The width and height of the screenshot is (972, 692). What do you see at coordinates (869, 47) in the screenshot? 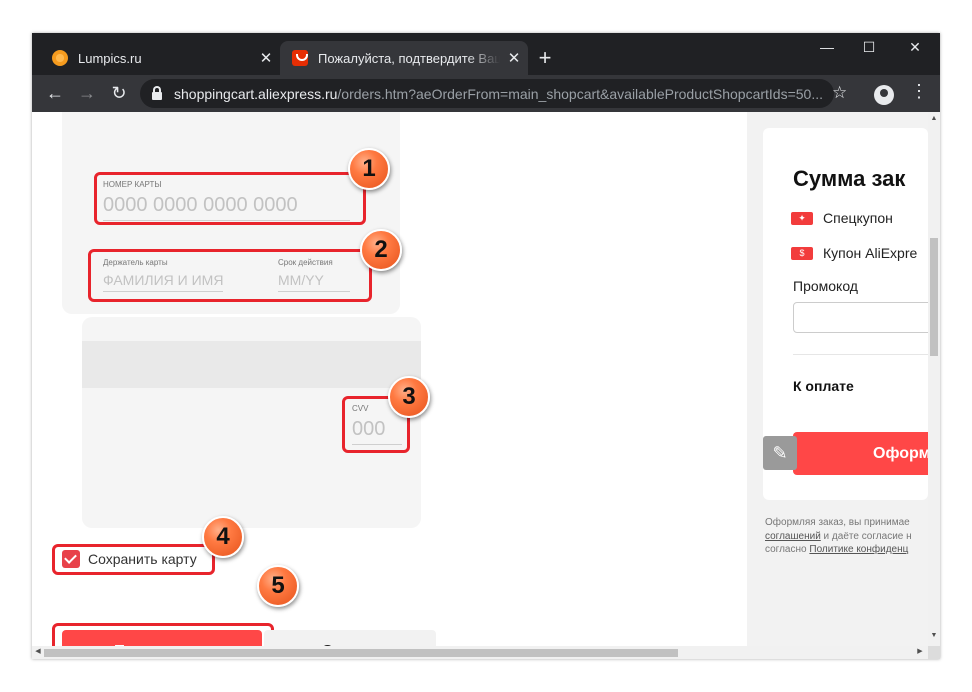
I see `maximize-icon: ☐` at bounding box center [869, 47].